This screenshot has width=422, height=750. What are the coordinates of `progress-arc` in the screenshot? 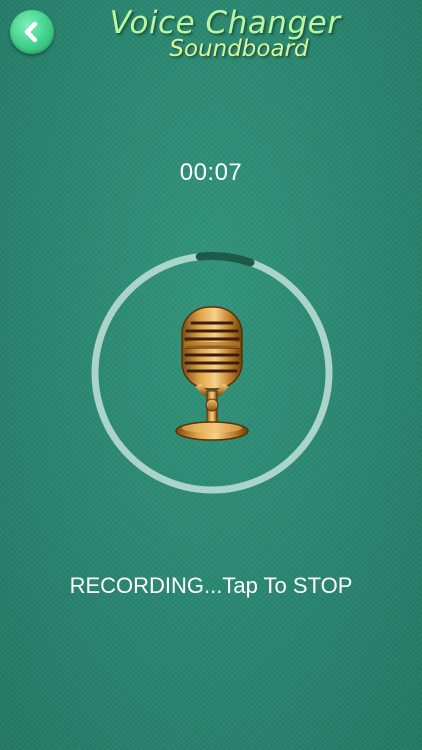 It's located at (225, 259).